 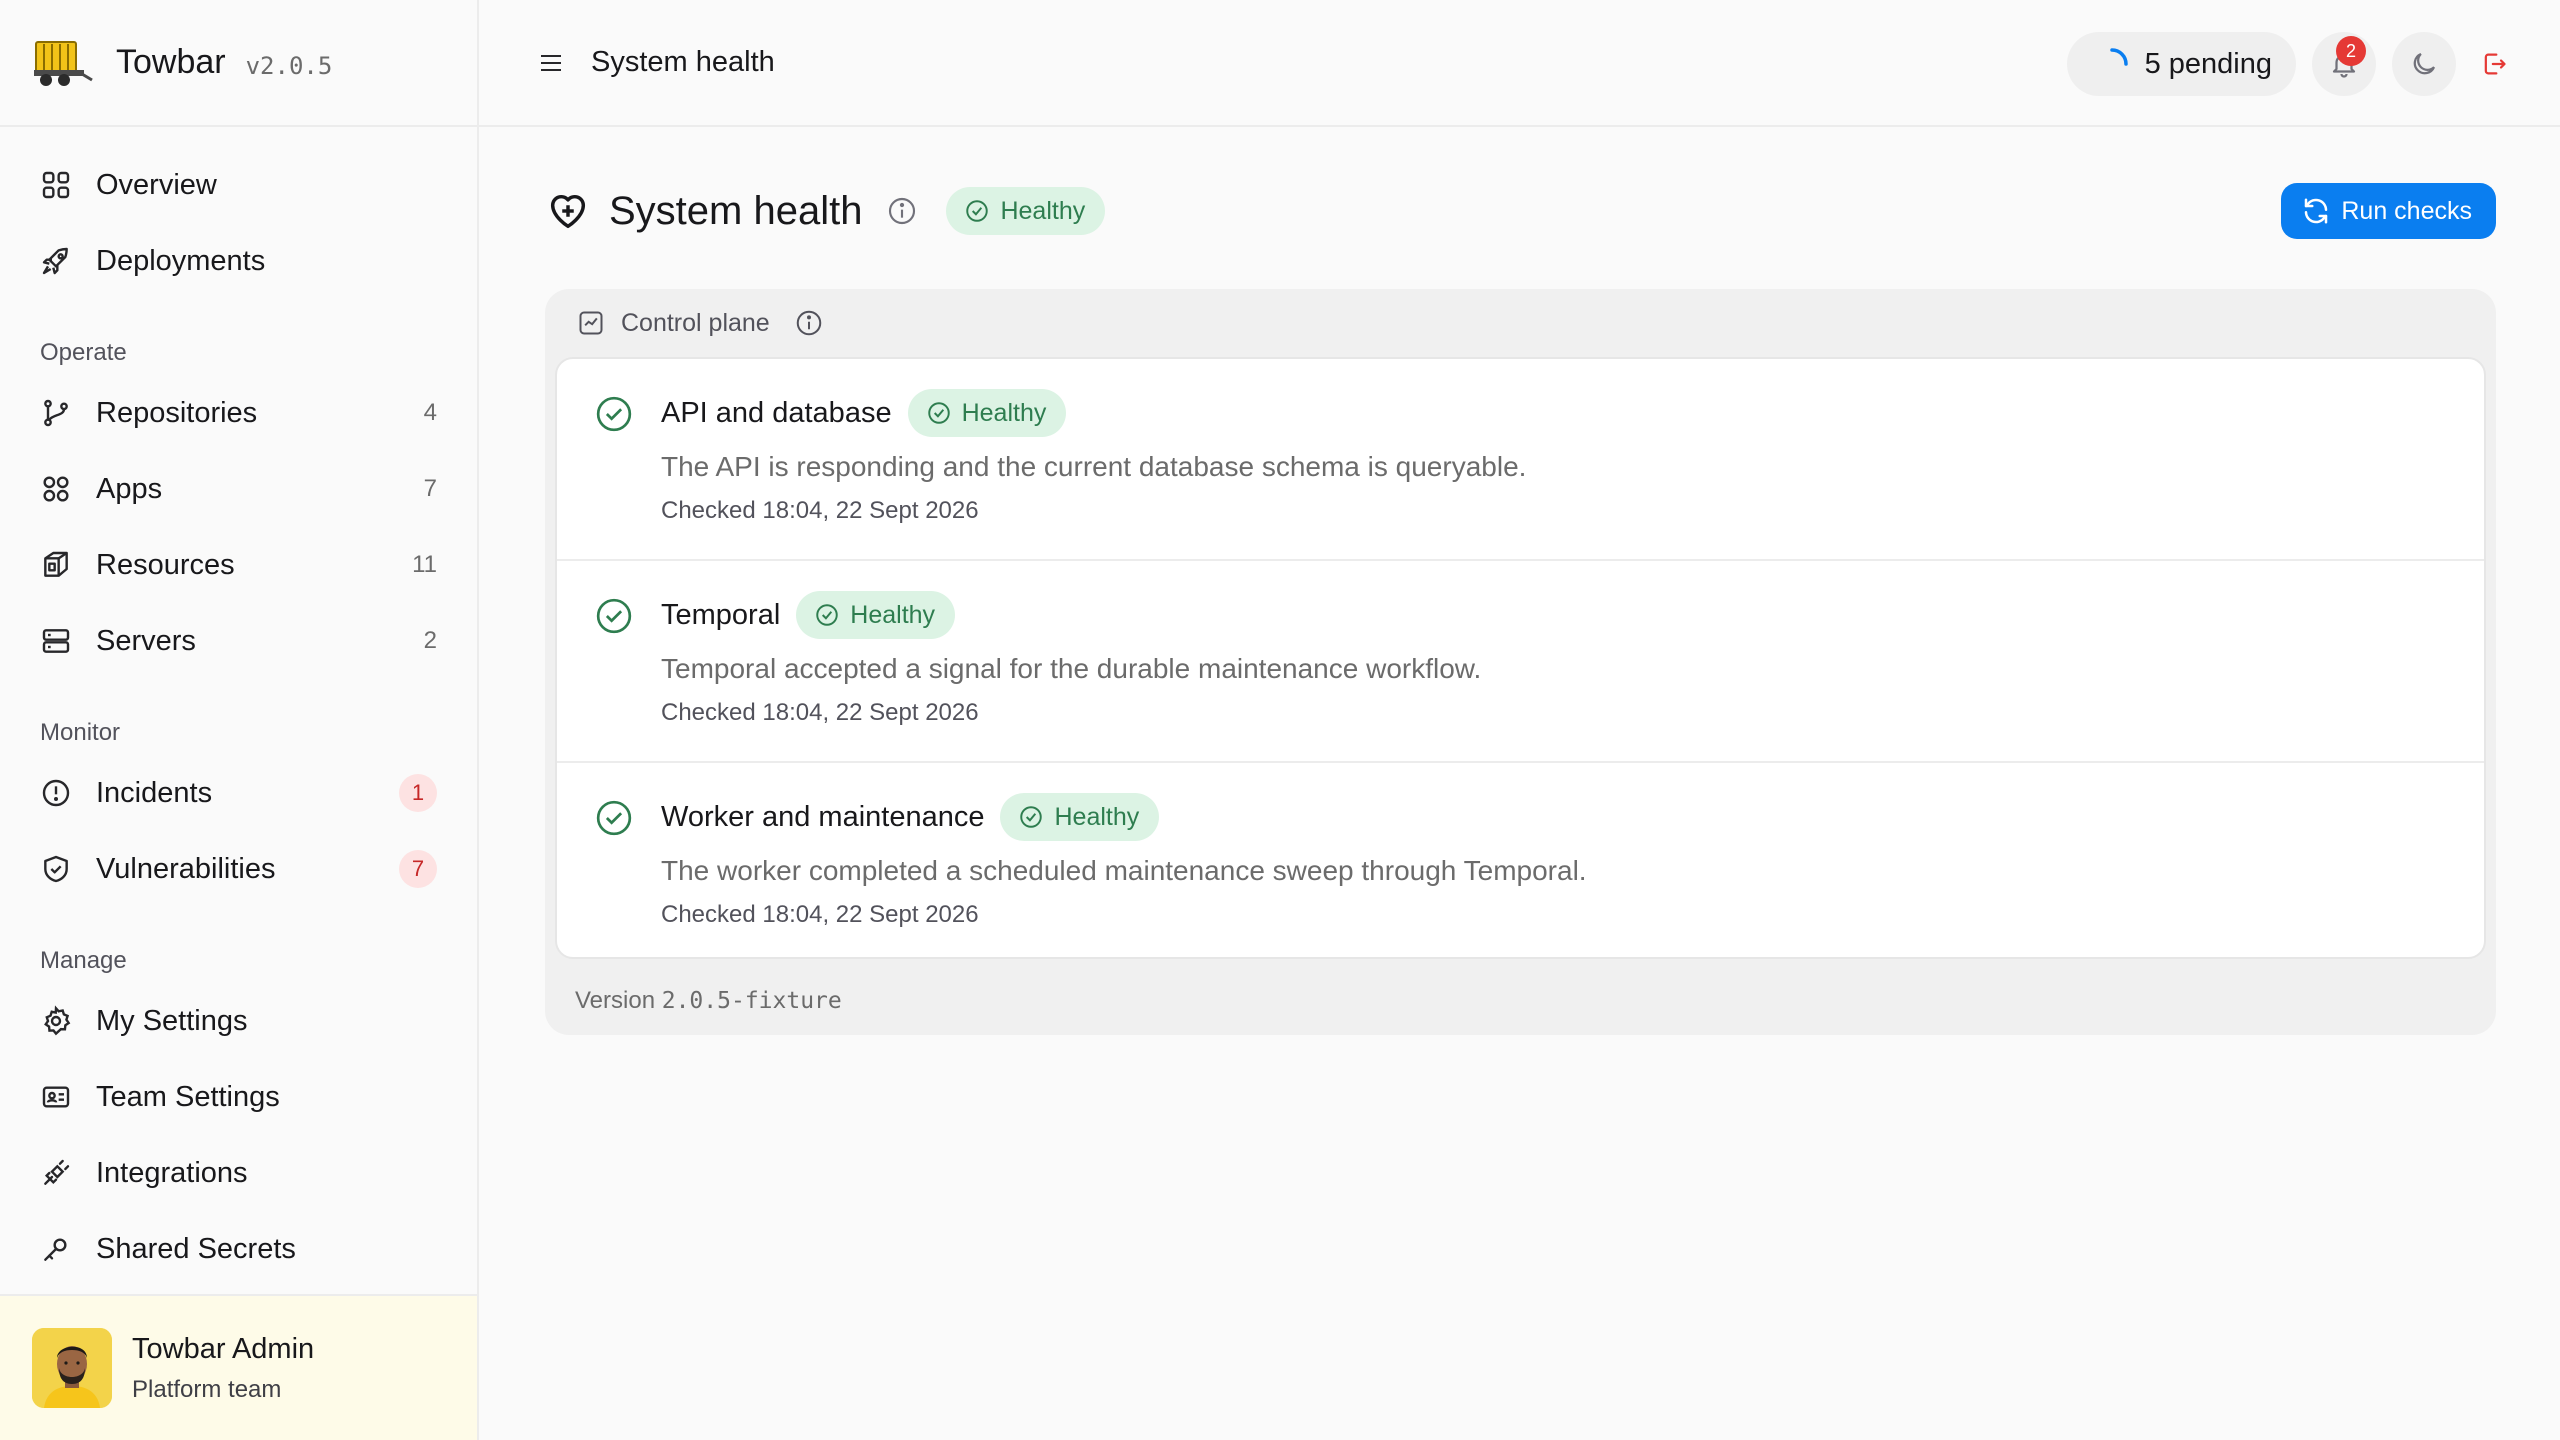 I want to click on nav-section-monitor: Monitor, so click(x=80, y=732).